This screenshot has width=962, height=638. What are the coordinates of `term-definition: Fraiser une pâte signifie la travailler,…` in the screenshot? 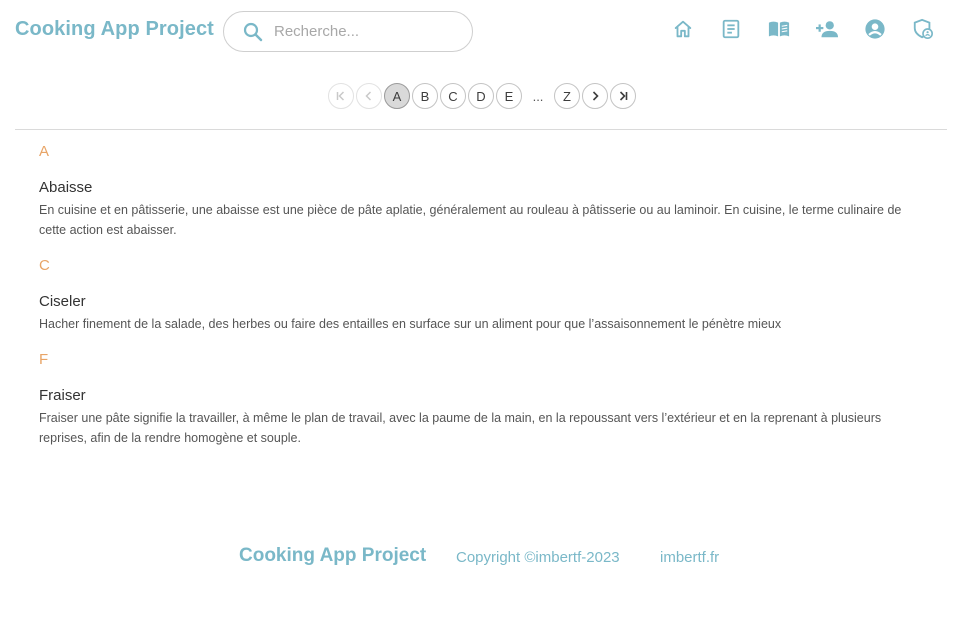 It's located at (460, 428).